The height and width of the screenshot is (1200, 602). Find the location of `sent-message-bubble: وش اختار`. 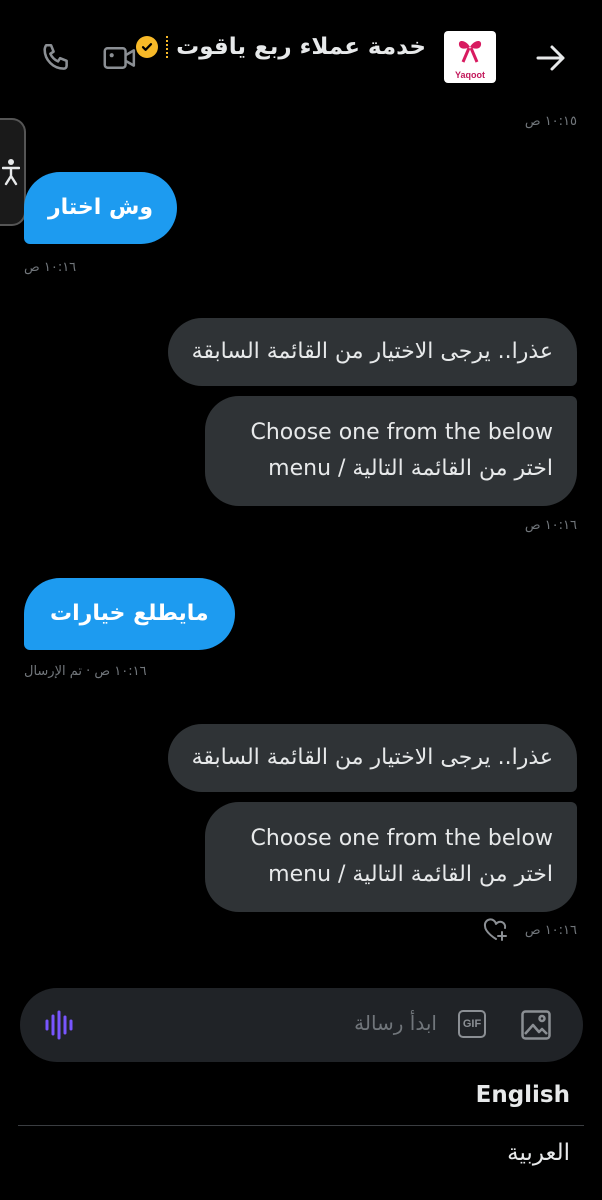

sent-message-bubble: وش اختار is located at coordinates (100, 208).